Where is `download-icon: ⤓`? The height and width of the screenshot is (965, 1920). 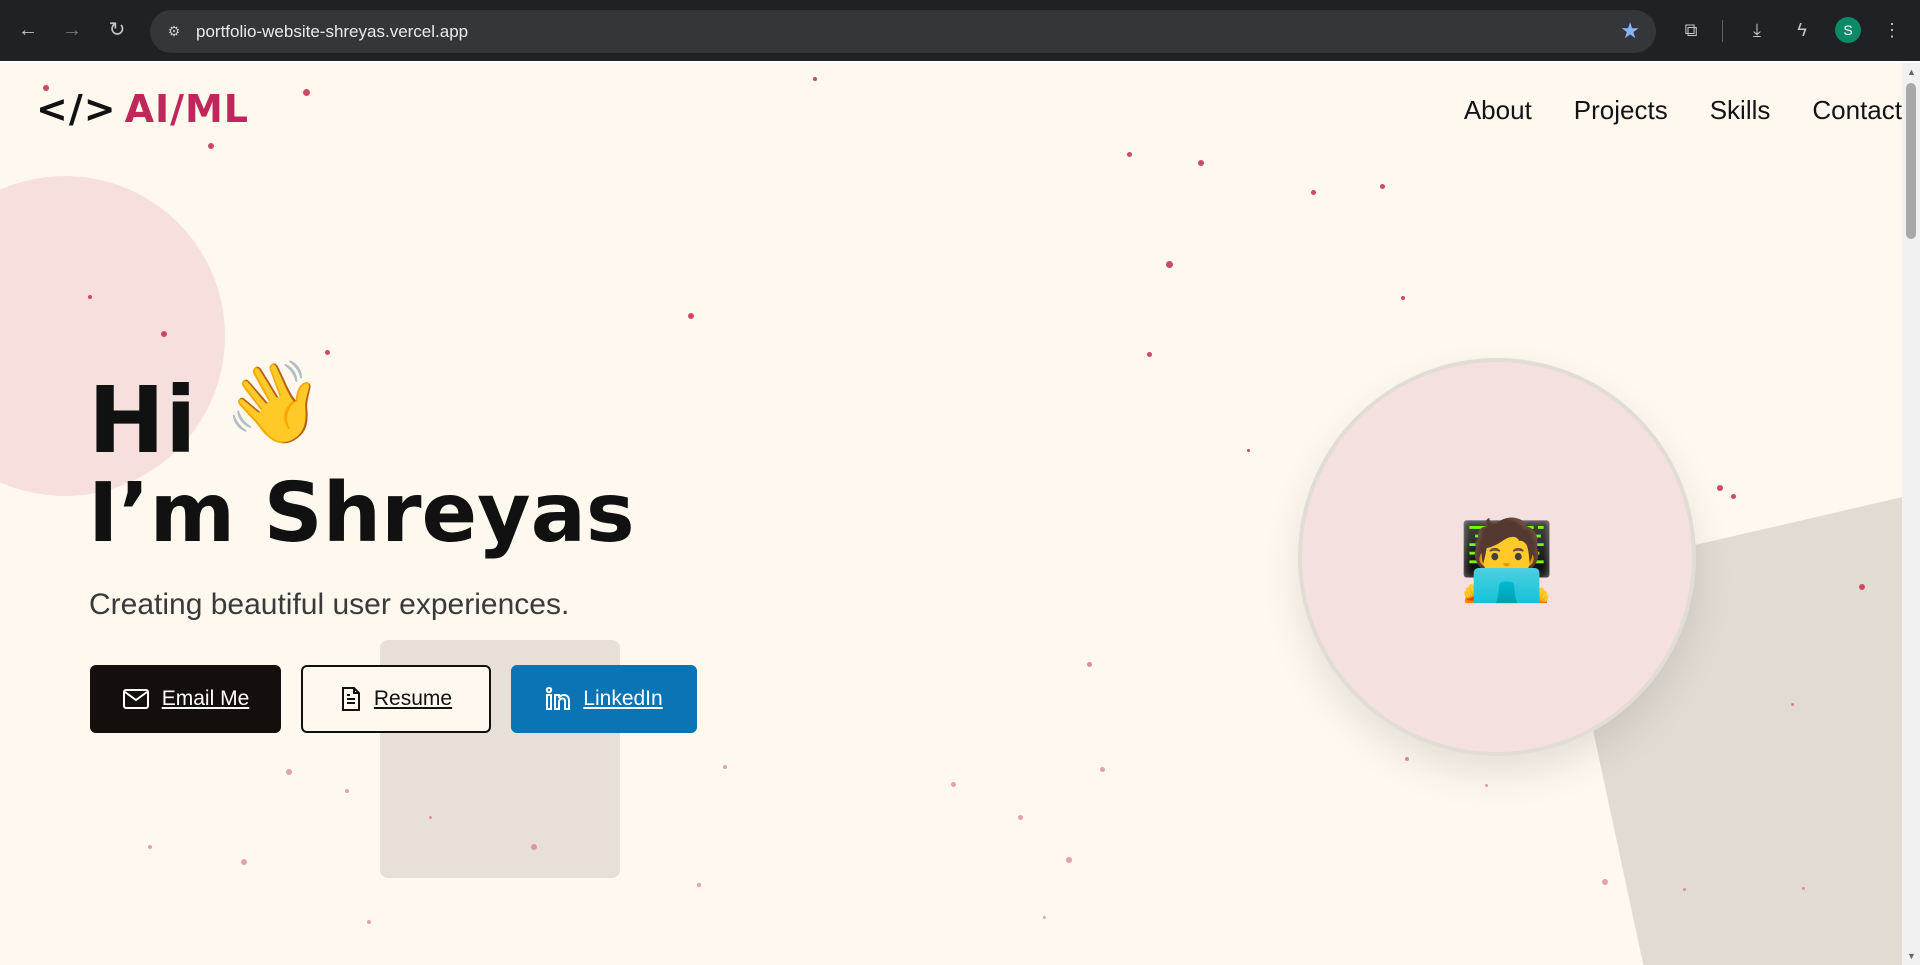
download-icon: ⤓ is located at coordinates (1757, 30).